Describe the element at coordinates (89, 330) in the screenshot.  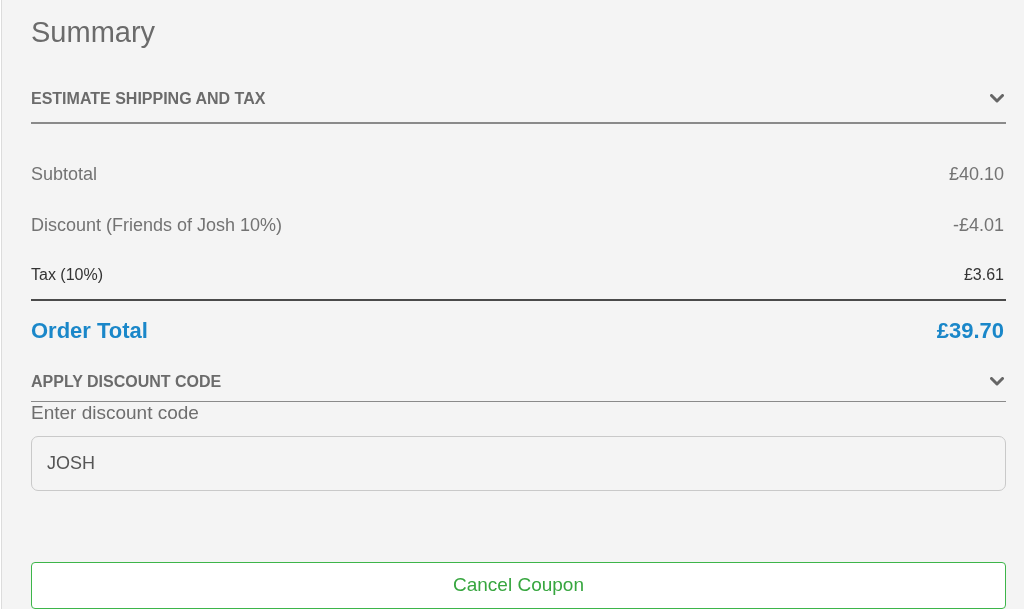
I see `order-total-label: Order Total` at that location.